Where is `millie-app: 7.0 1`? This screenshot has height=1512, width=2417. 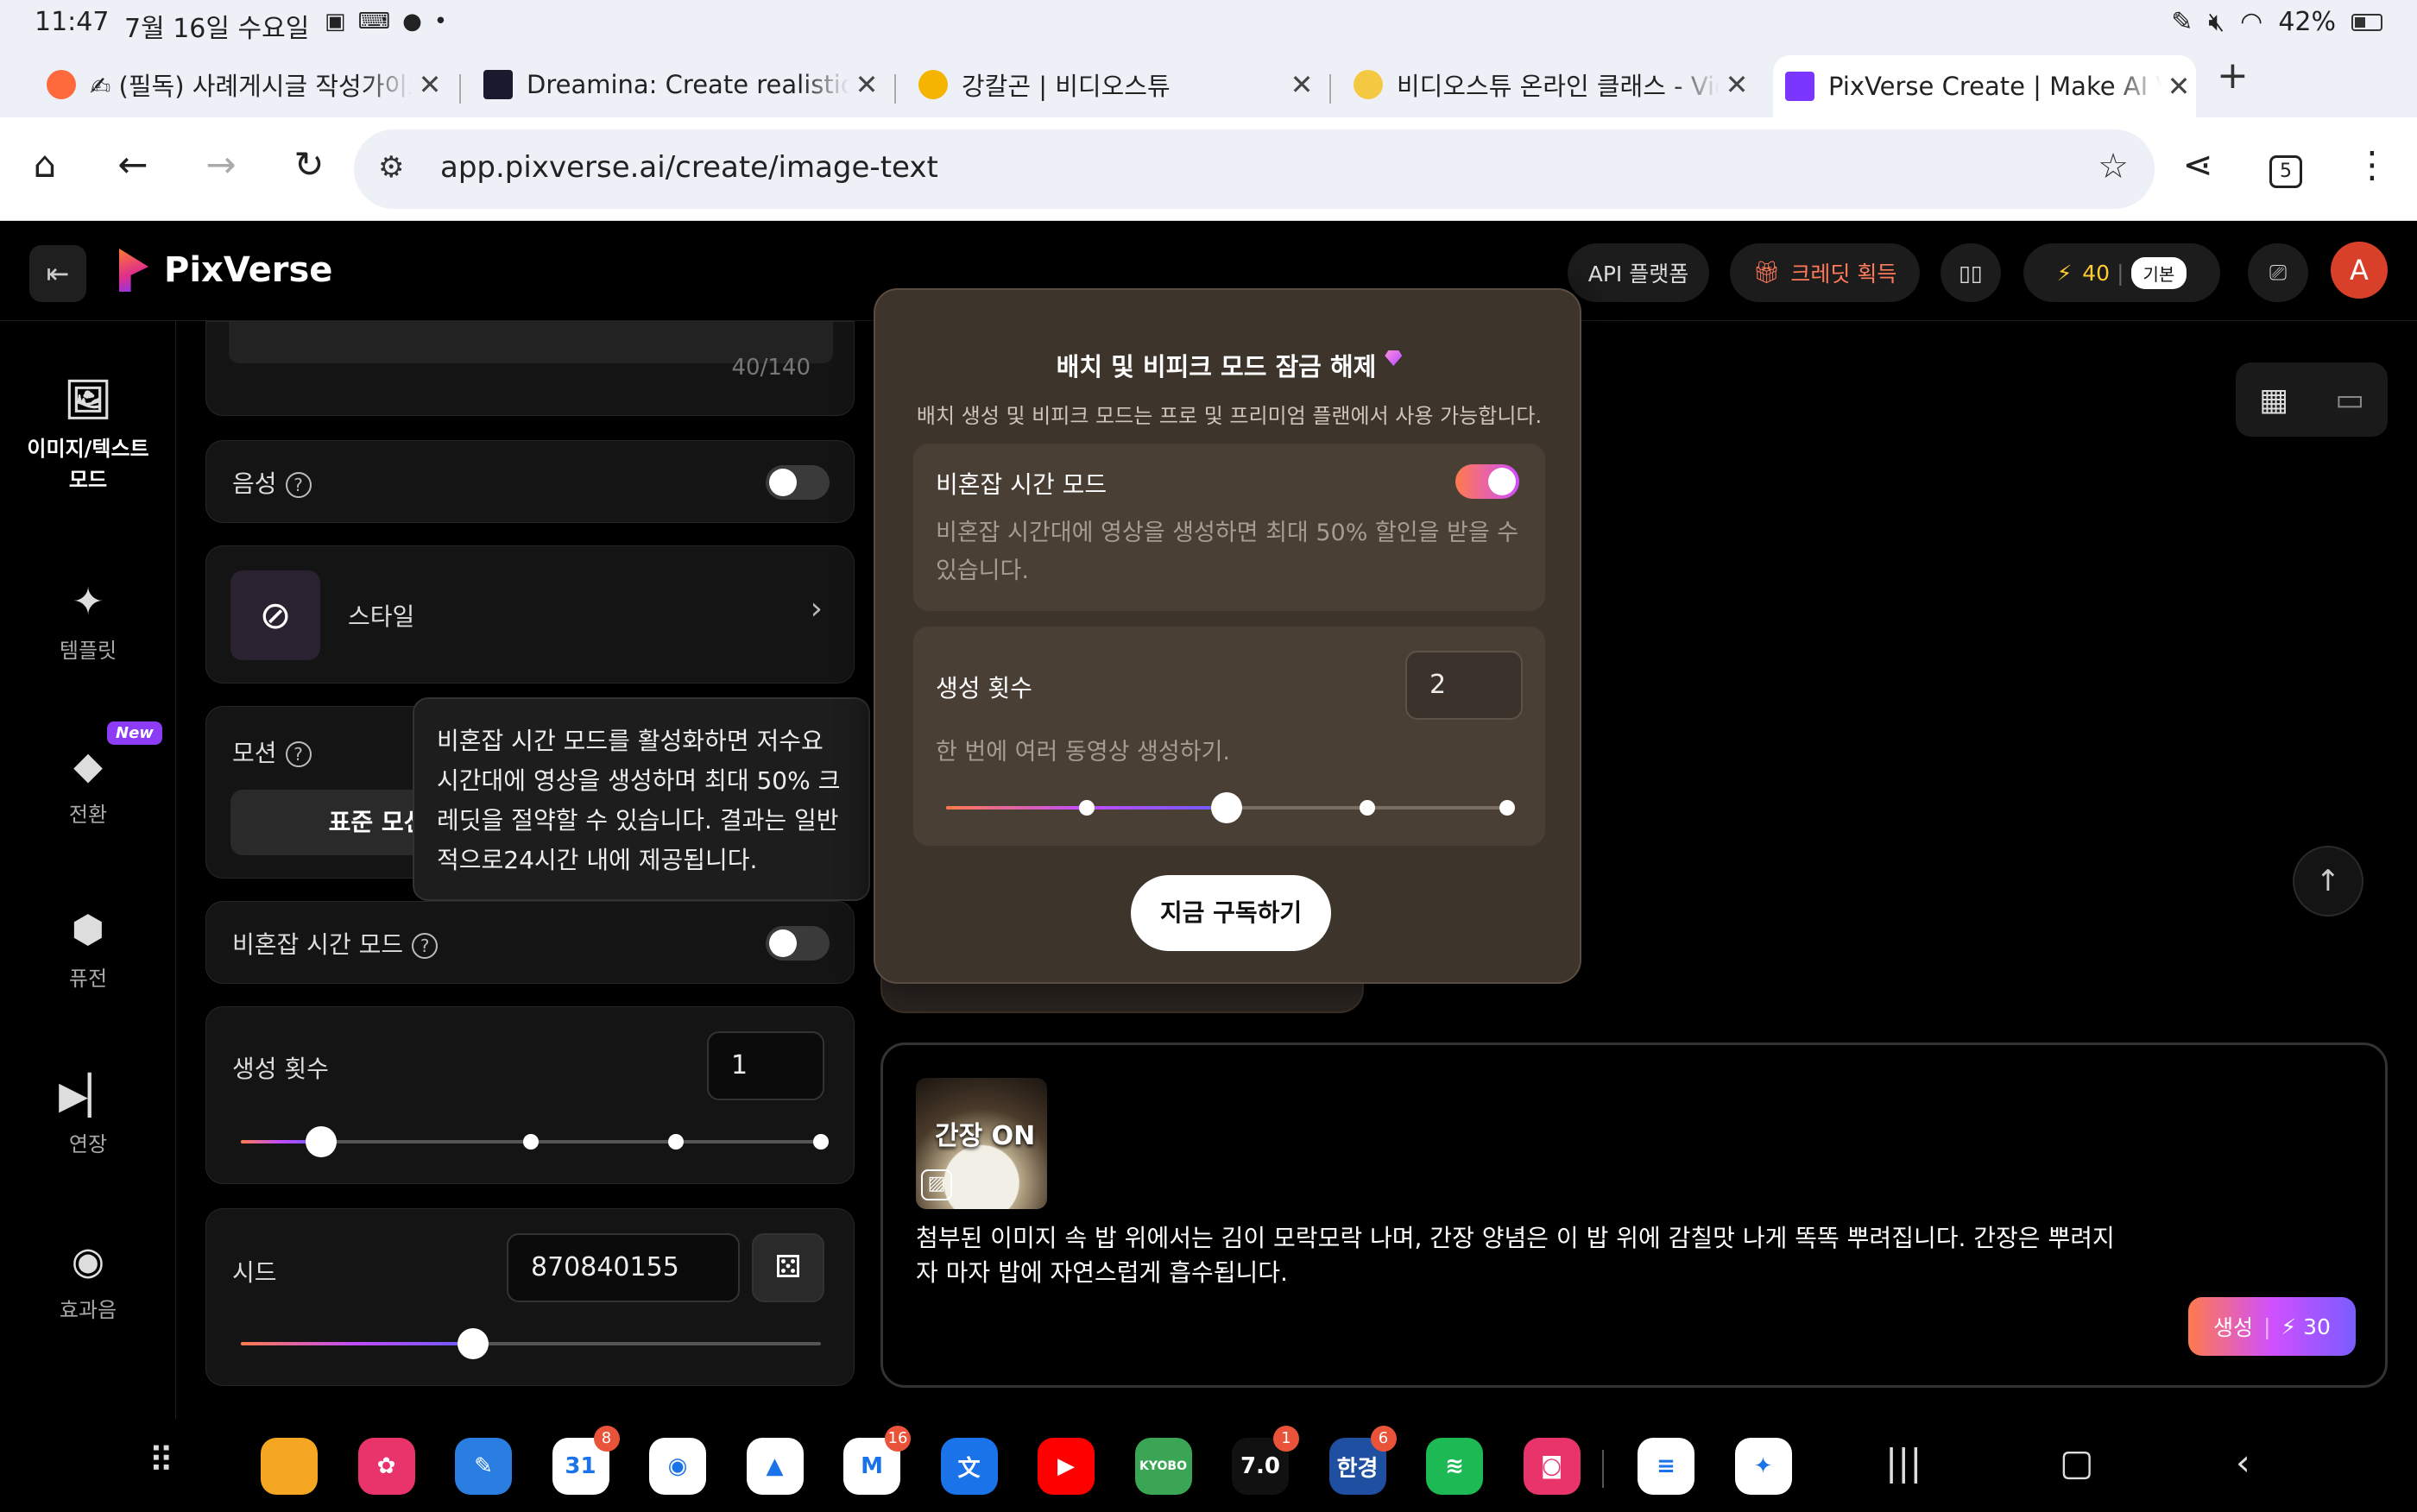
millie-app: 7.0 1 is located at coordinates (1265, 1460).